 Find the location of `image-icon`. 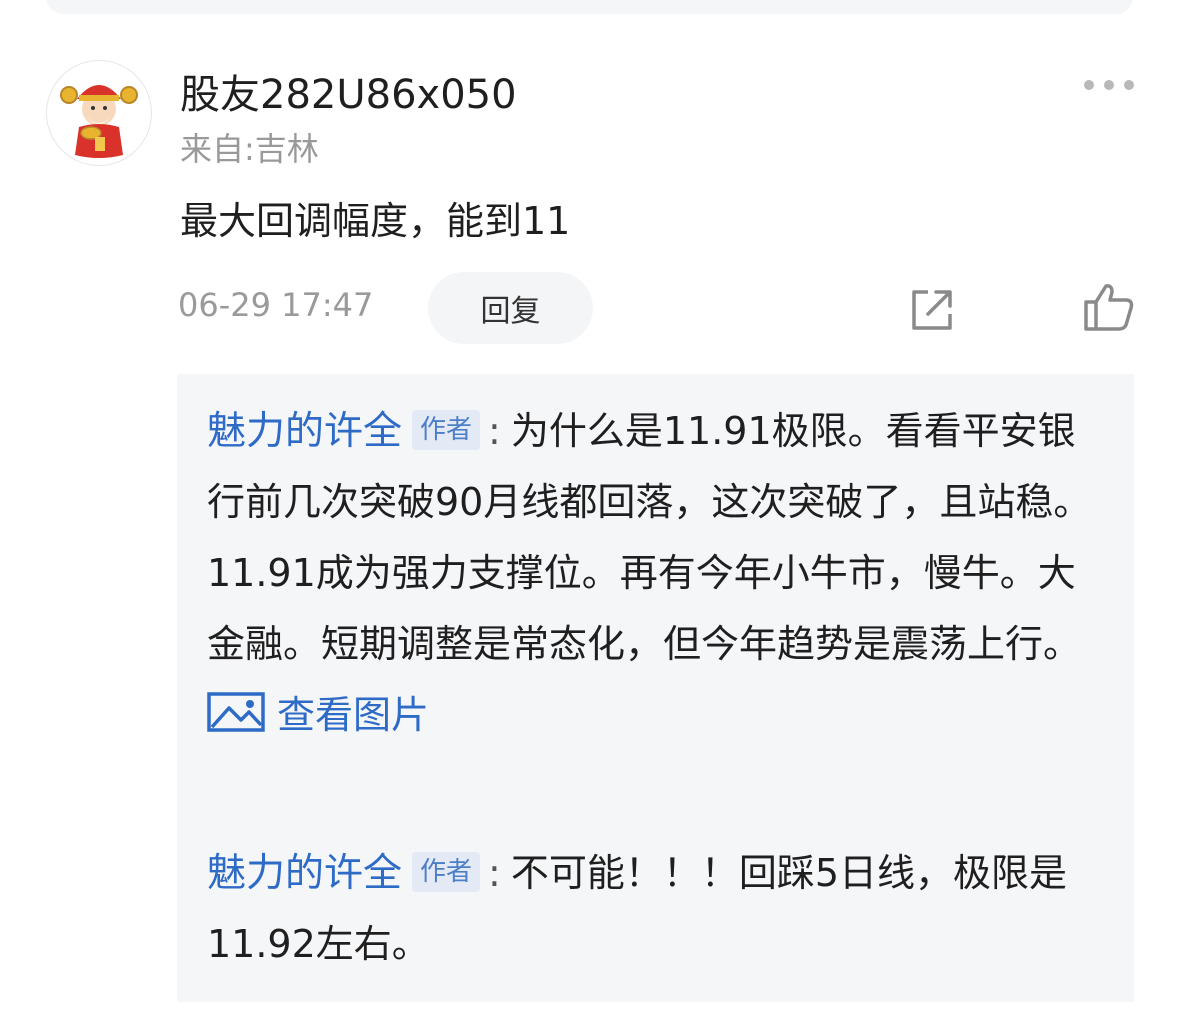

image-icon is located at coordinates (236, 712).